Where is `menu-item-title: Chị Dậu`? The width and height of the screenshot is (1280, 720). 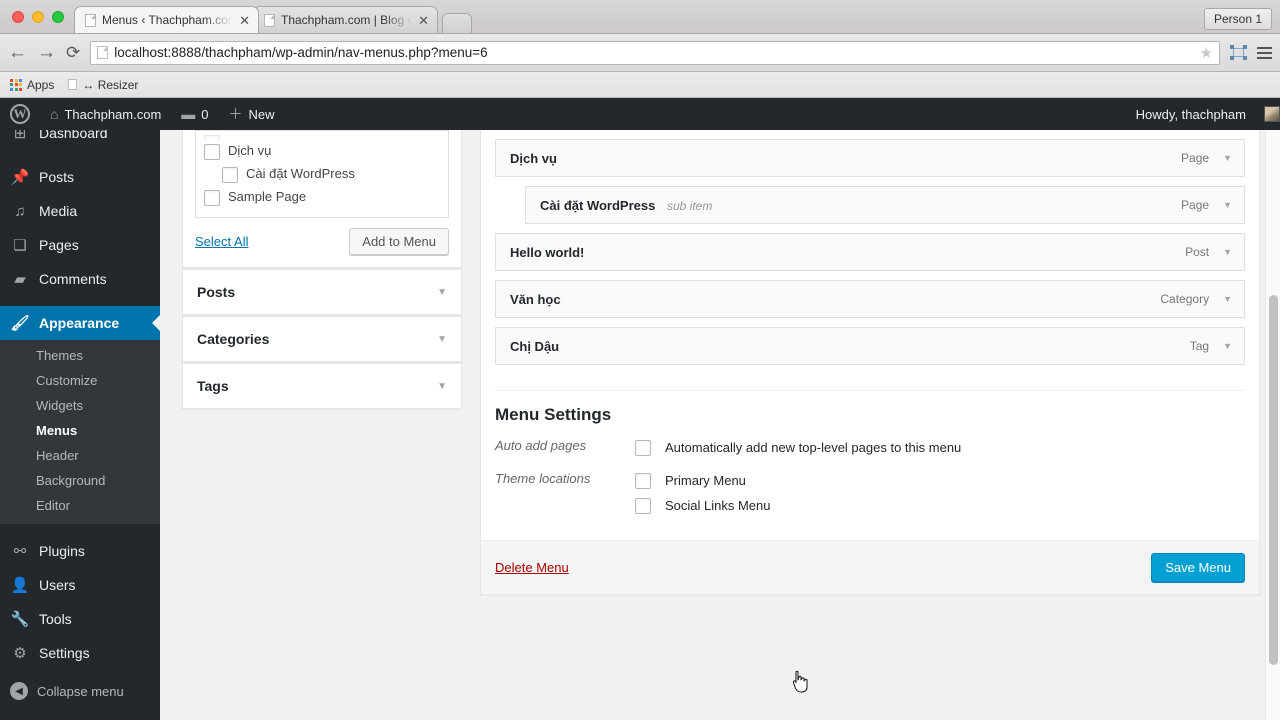 menu-item-title: Chị Dậu is located at coordinates (535, 346).